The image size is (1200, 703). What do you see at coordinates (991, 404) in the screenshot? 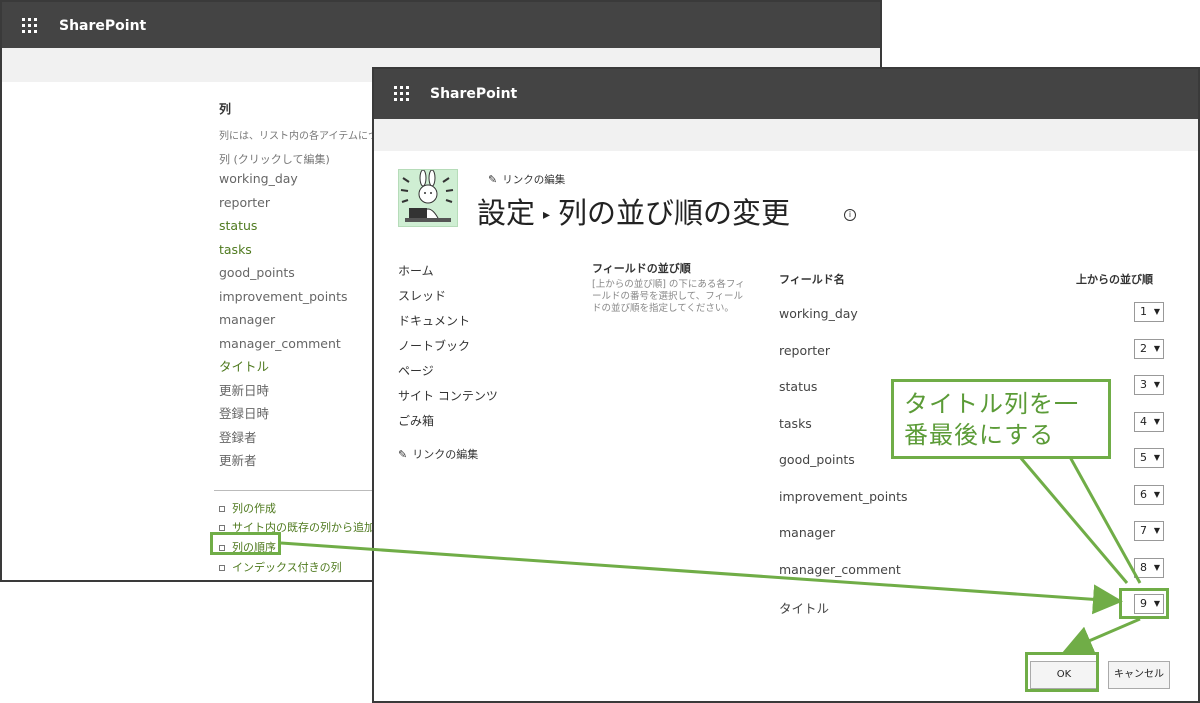
I see `callout-line-1: タイトル列を一` at bounding box center [991, 404].